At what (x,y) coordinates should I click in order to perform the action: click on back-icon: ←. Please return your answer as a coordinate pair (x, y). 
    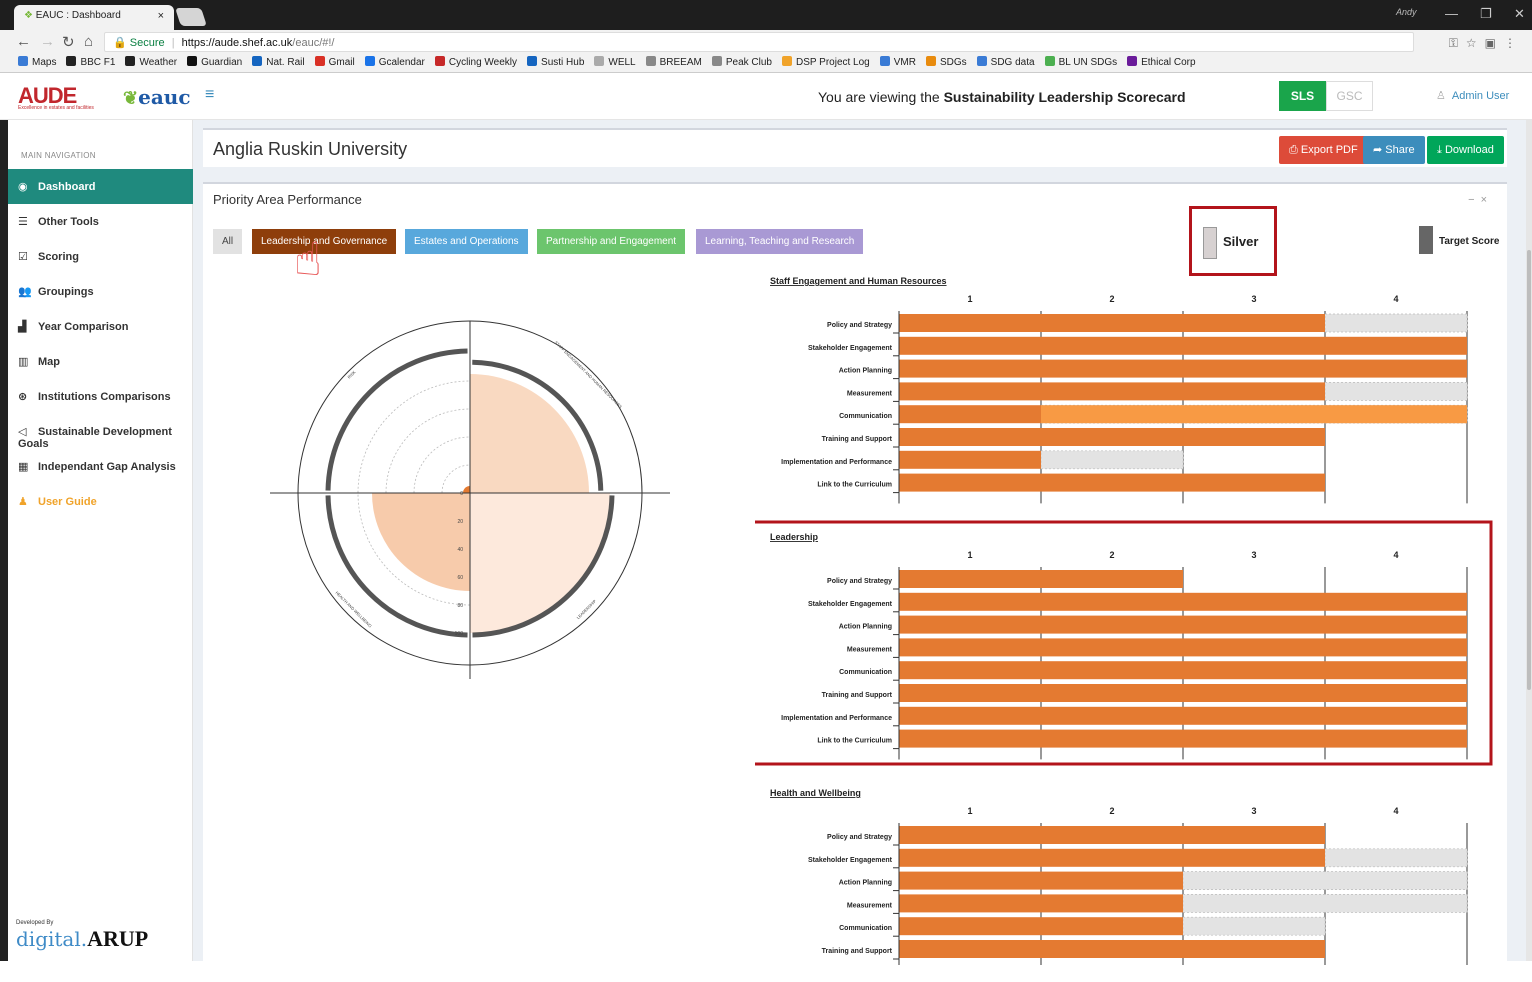
    Looking at the image, I should click on (23, 41).